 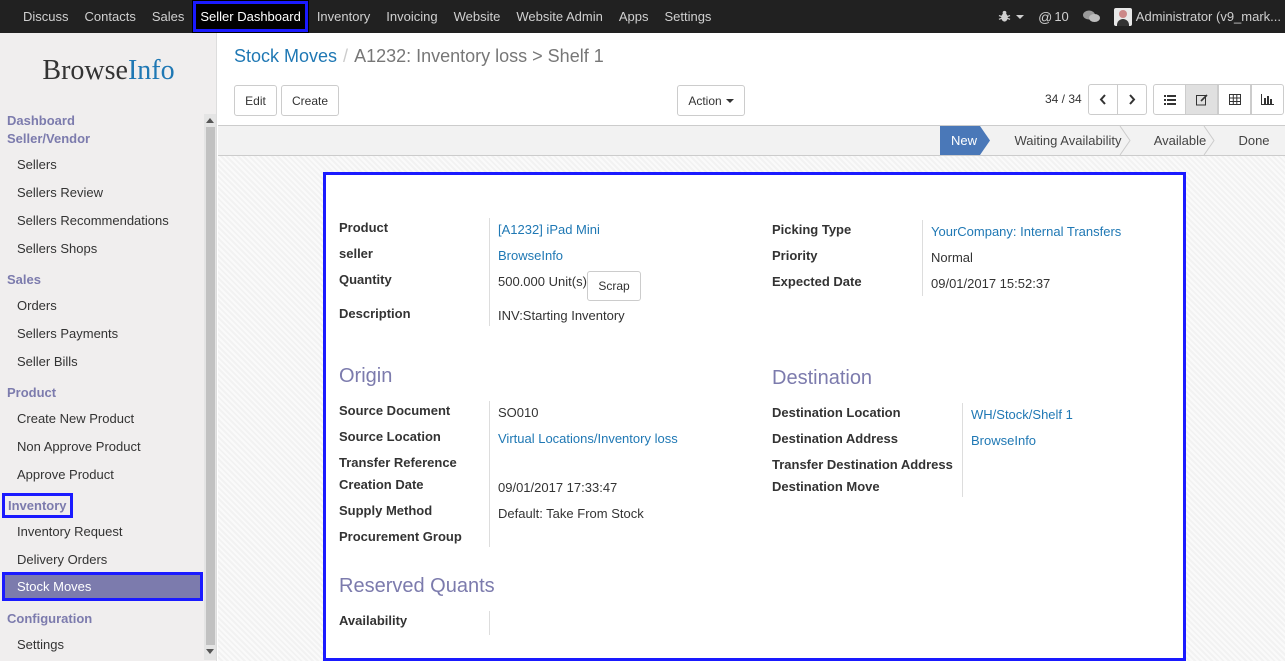 What do you see at coordinates (1003, 440) in the screenshot?
I see `destination-address-field: BrowseInfo` at bounding box center [1003, 440].